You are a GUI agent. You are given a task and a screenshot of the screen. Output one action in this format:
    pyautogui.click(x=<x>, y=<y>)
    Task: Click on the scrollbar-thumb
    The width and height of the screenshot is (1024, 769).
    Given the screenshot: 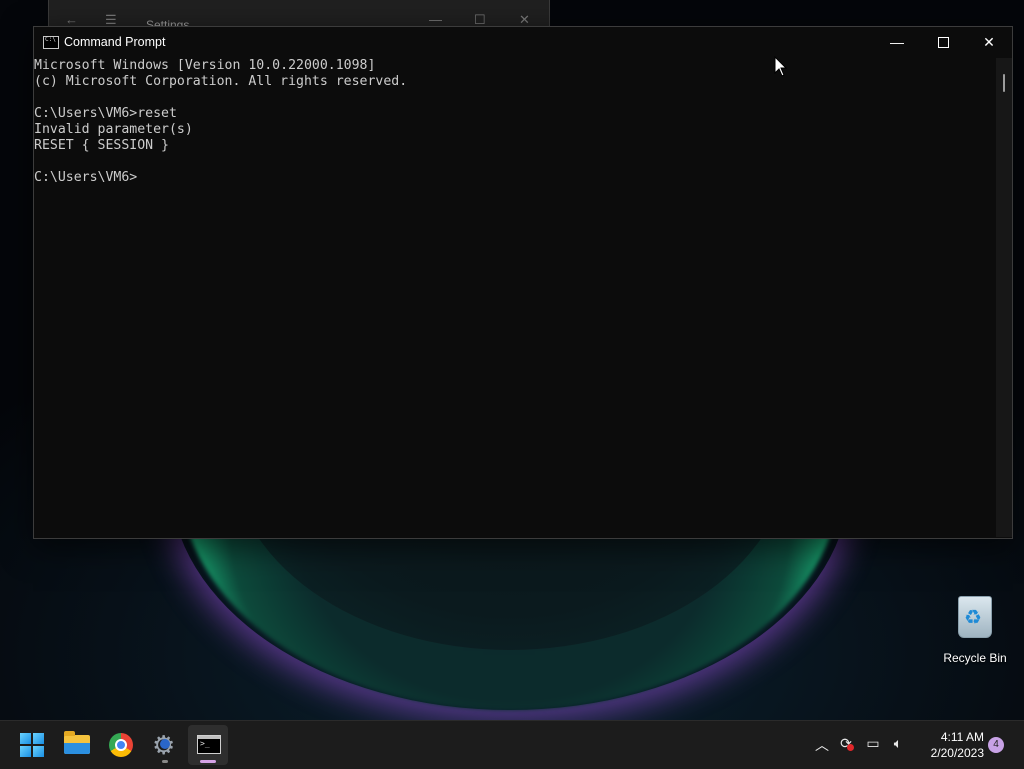 What is the action you would take?
    pyautogui.click(x=1004, y=83)
    